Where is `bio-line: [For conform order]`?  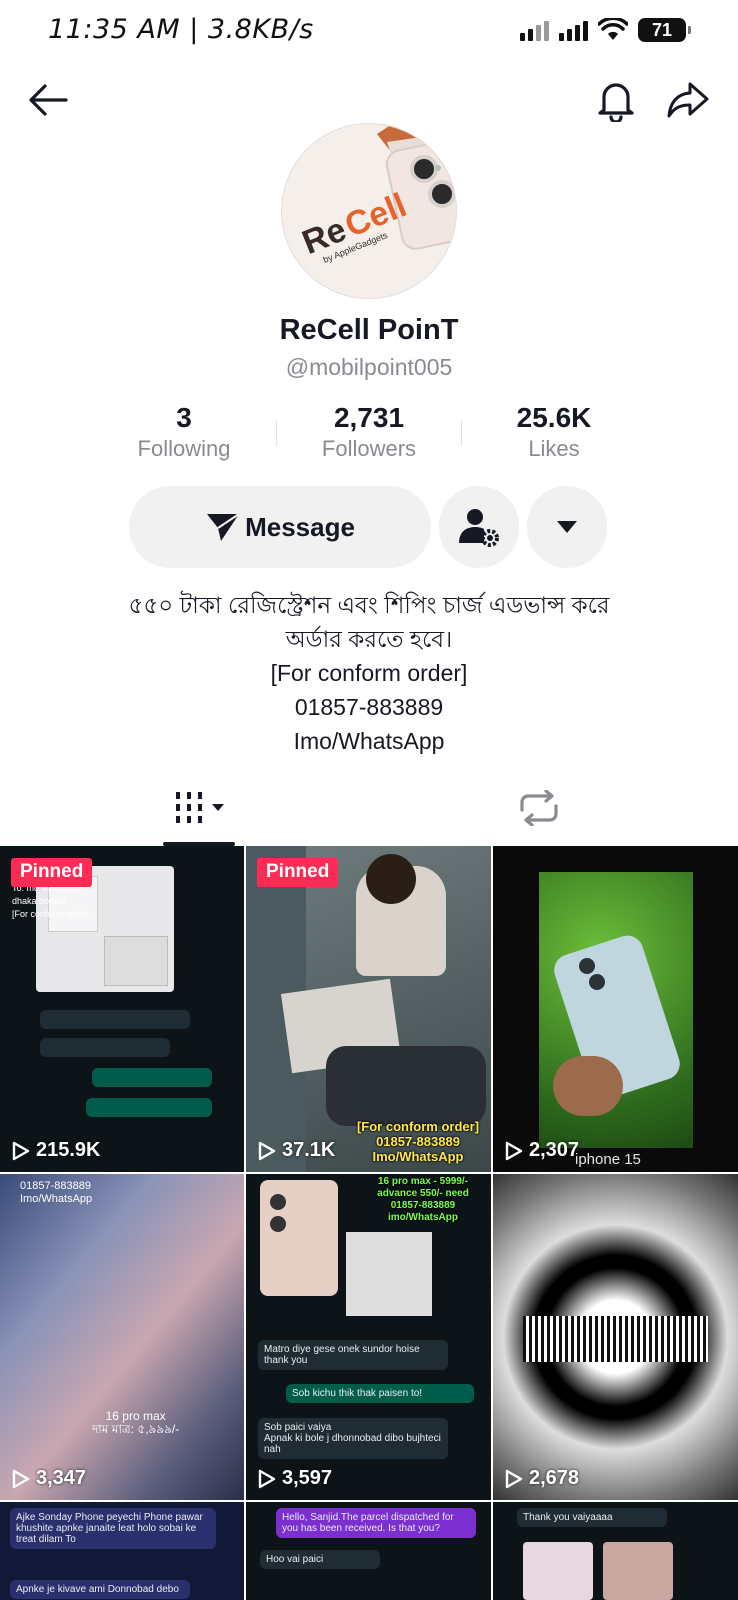 bio-line: [For conform order] is located at coordinates (369, 673).